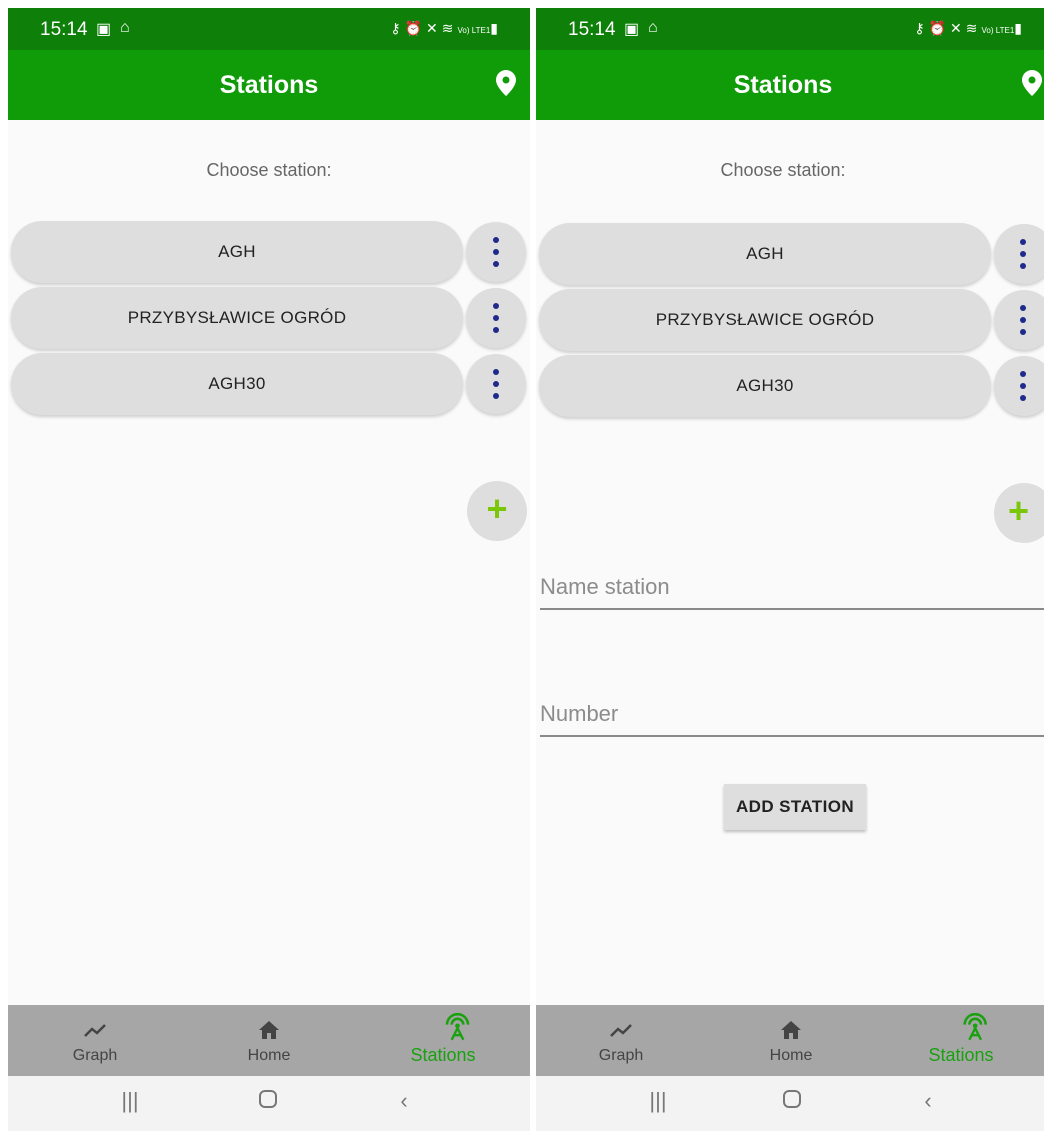 This screenshot has height=1131, width=1044. I want to click on name-station-field, so click(792, 590).